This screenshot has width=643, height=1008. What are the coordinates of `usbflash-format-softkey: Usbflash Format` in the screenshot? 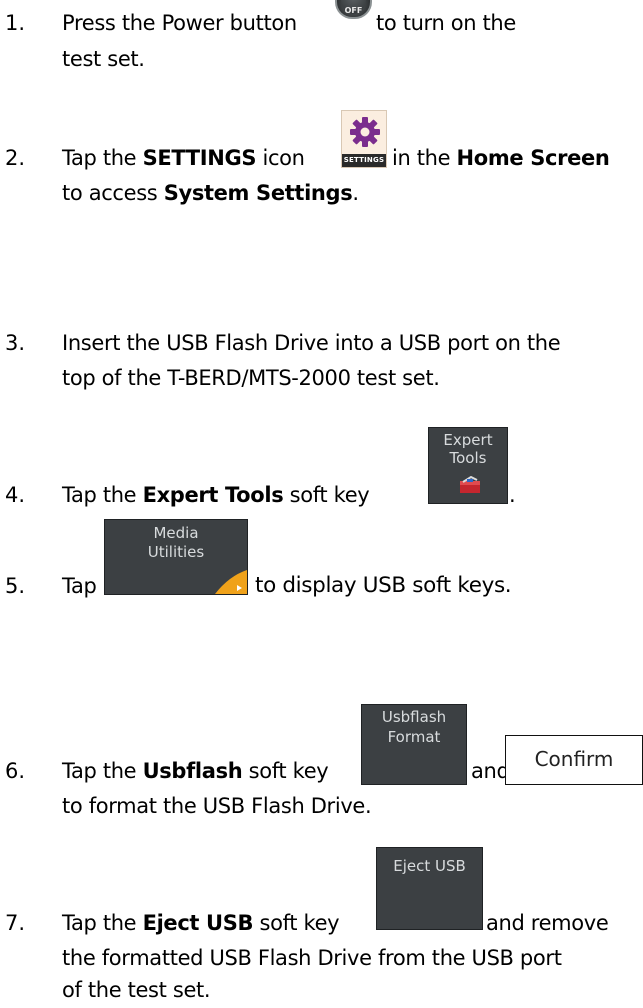 It's located at (414, 744).